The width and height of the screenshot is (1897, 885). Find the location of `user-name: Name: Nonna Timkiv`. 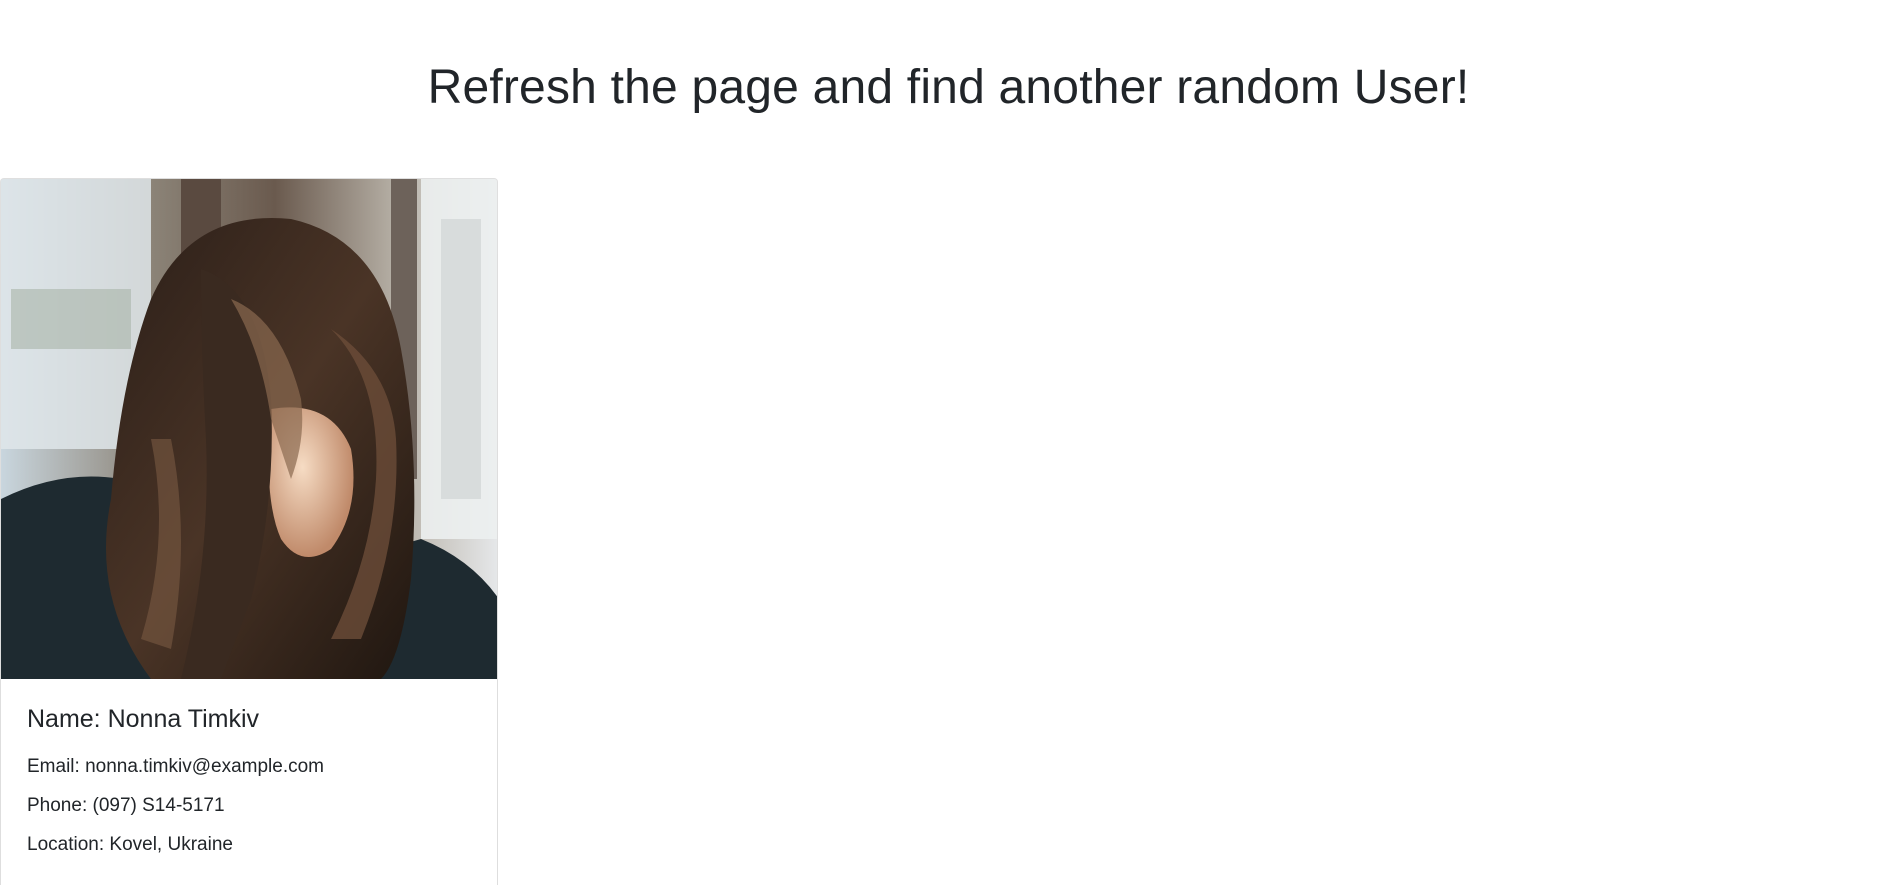

user-name: Name: Nonna Timkiv is located at coordinates (143, 719).